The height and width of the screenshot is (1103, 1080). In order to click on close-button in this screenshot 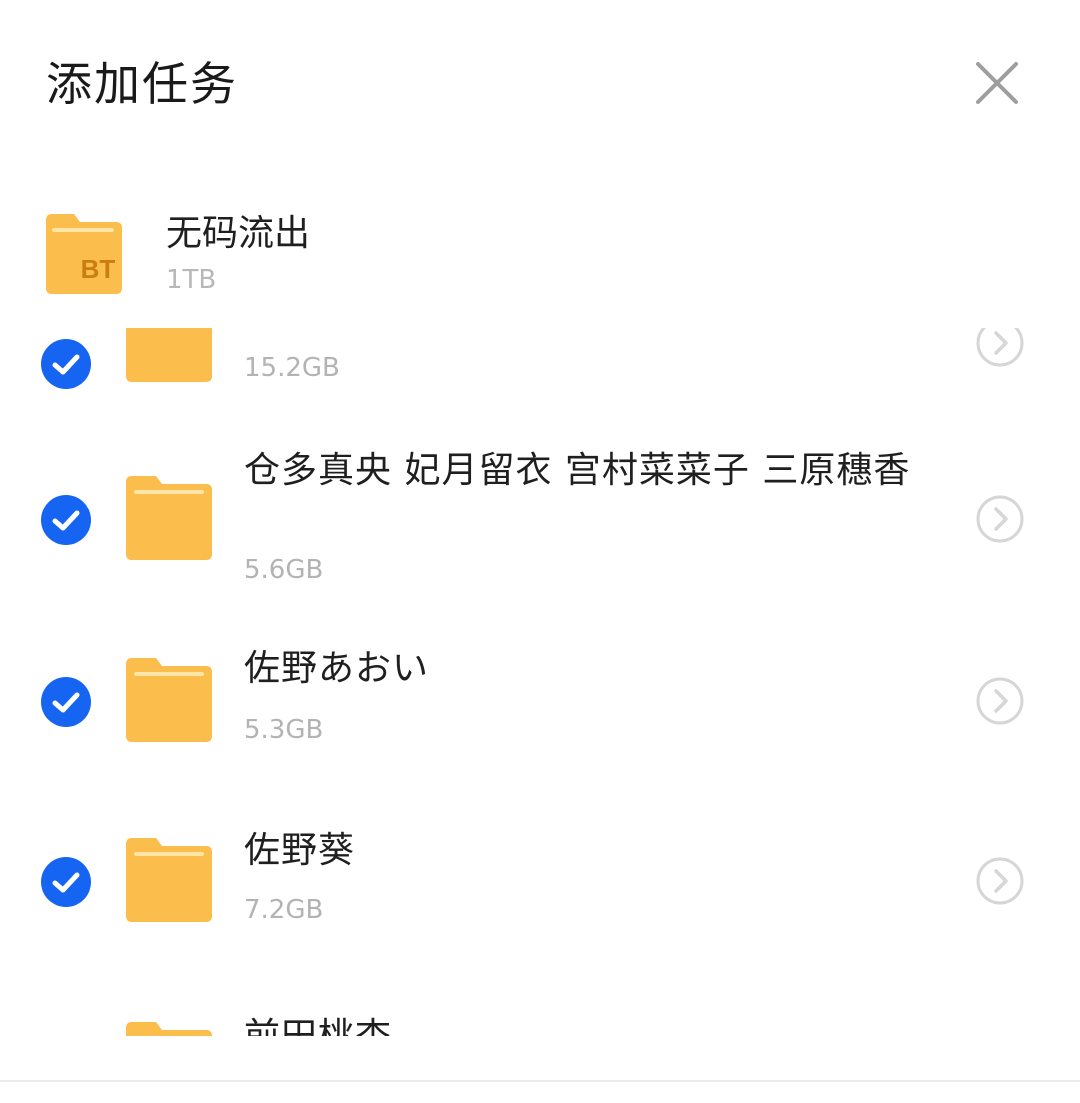, I will do `click(997, 83)`.